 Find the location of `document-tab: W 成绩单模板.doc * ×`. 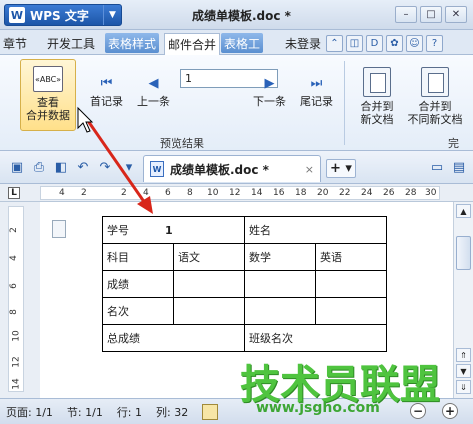

document-tab: W 成绩单模板.doc * × is located at coordinates (232, 168).